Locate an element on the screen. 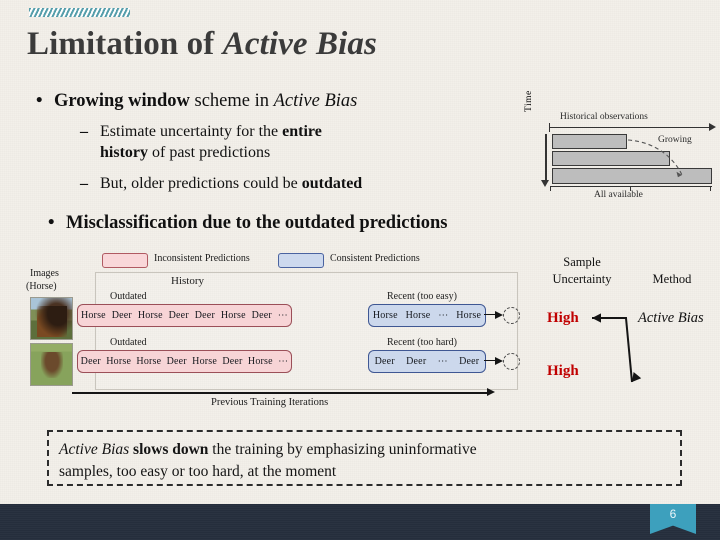  sub2-bold: outdated is located at coordinates (332, 183).